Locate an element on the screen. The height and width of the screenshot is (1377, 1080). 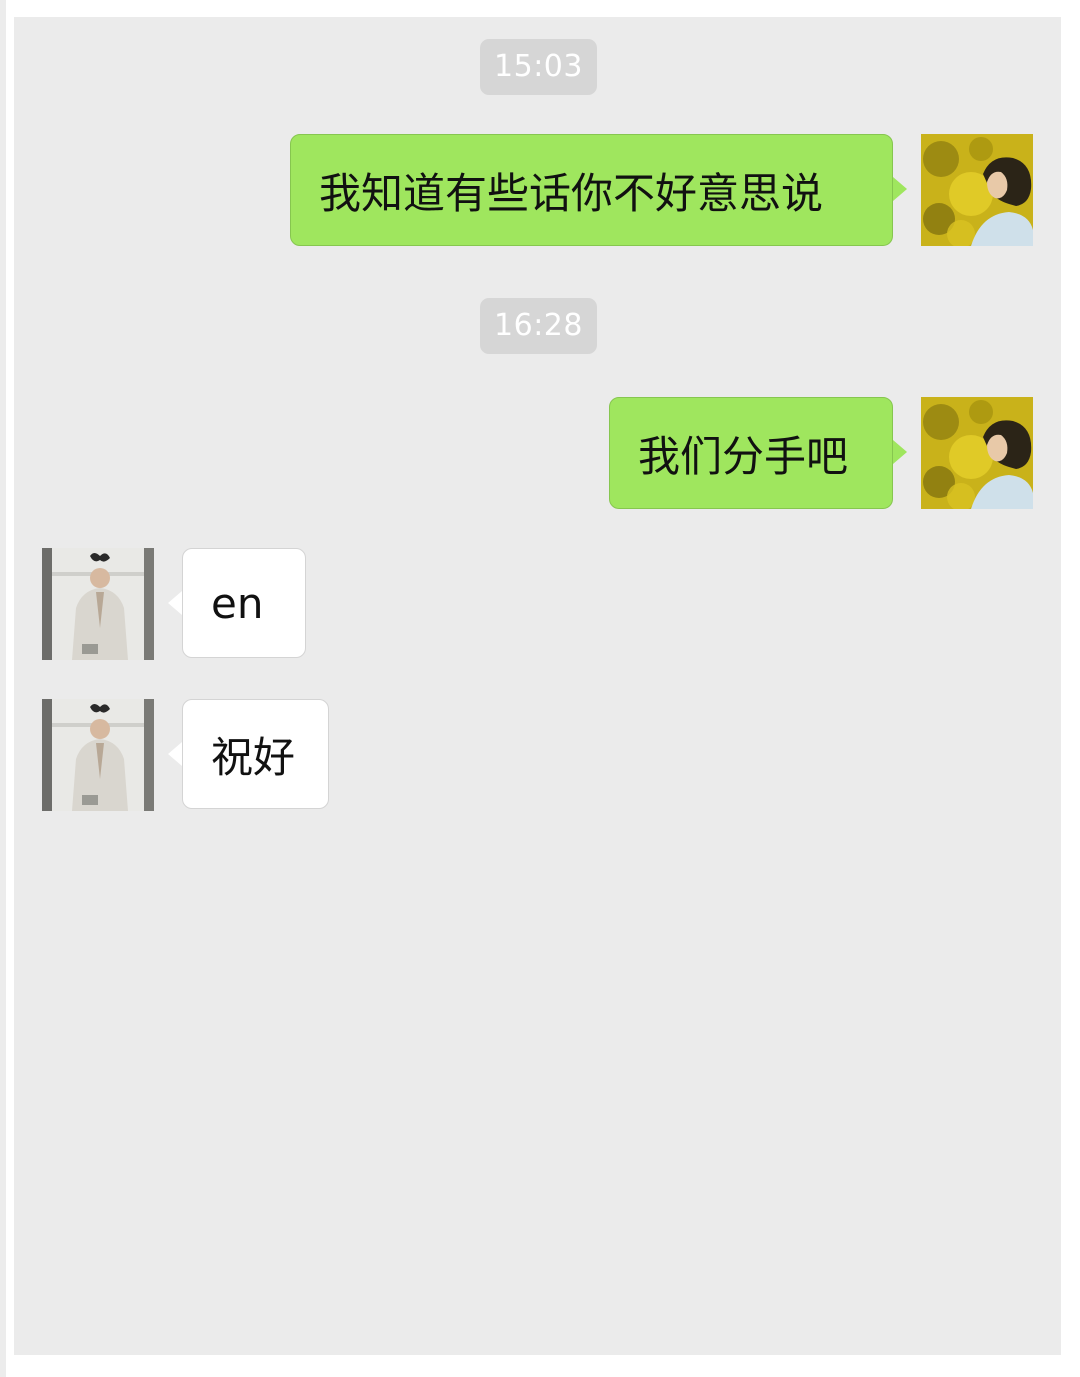
received-message-bubble: en is located at coordinates (244, 603).